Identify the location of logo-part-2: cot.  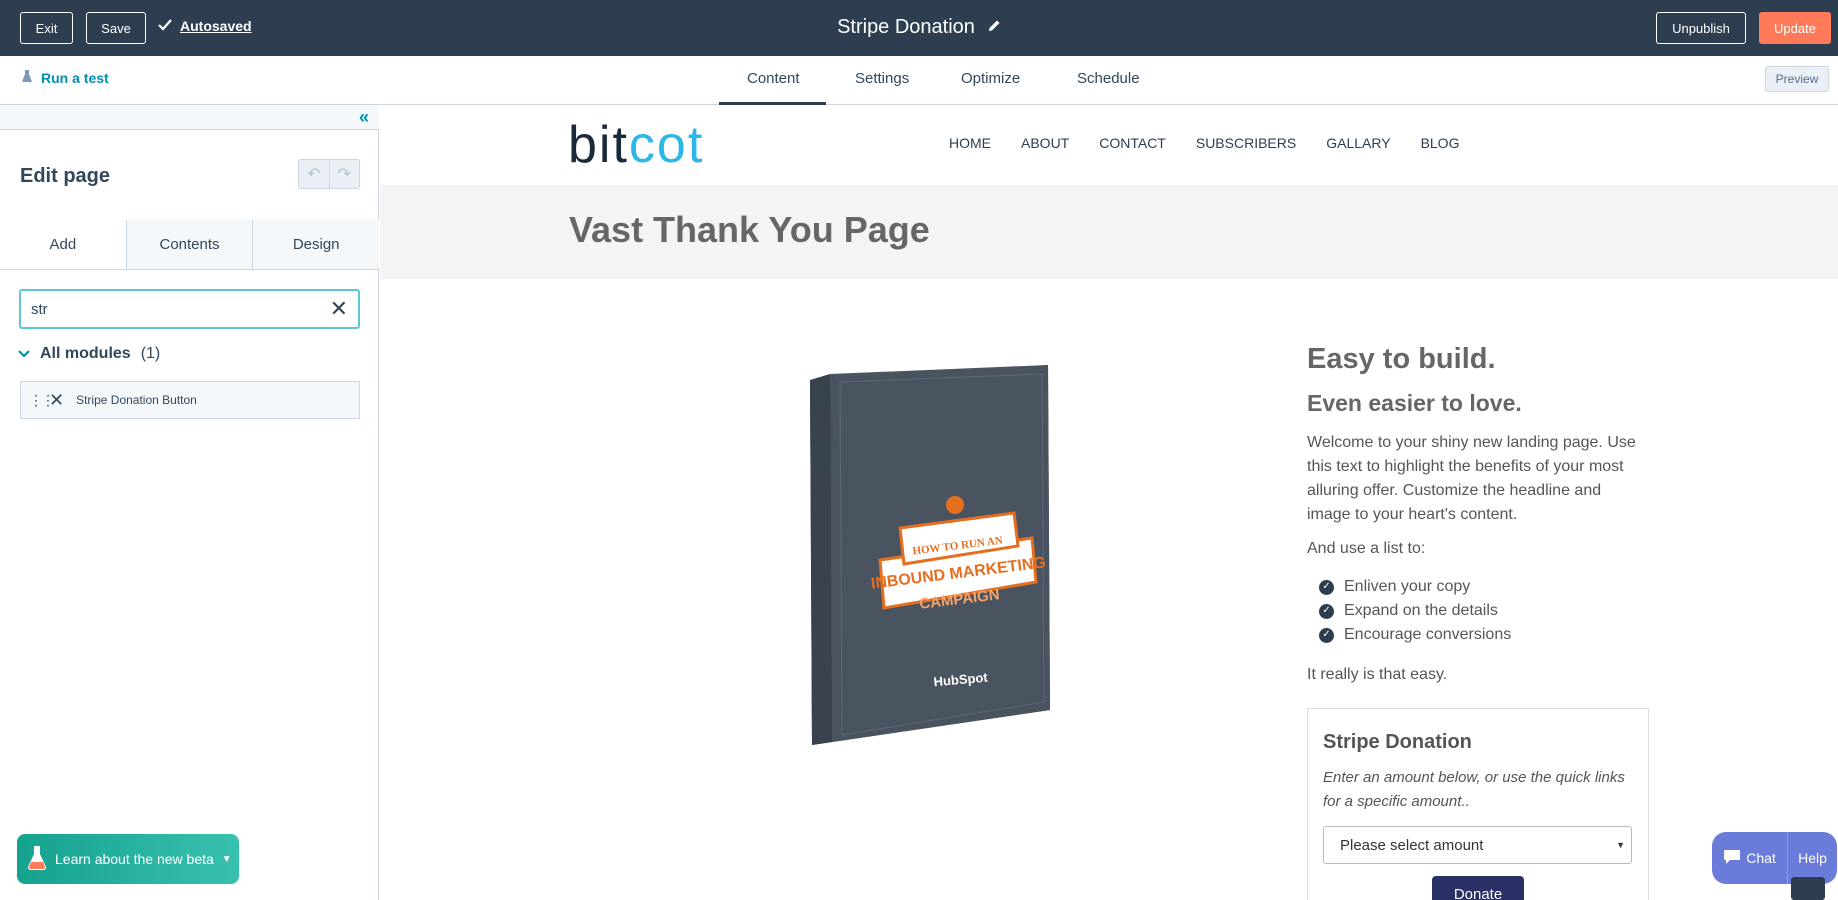
(666, 145).